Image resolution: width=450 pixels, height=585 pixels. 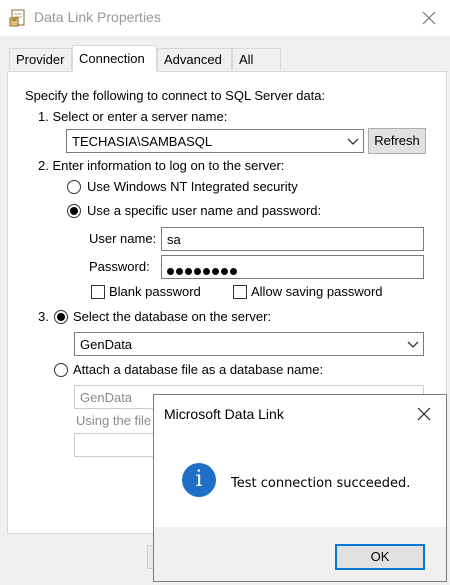 What do you see at coordinates (133, 116) in the screenshot?
I see `step1-label: 1. Select or enter a server name:` at bounding box center [133, 116].